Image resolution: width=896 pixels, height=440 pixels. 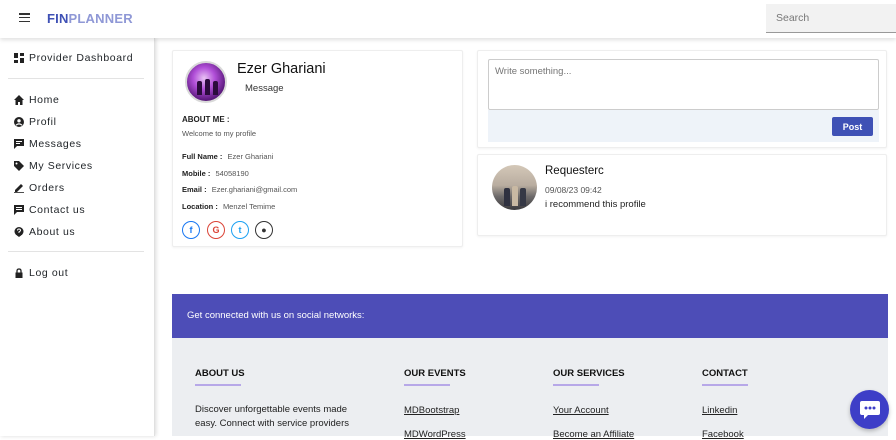 I want to click on footer-link-facebook: Facebook, so click(x=723, y=434).